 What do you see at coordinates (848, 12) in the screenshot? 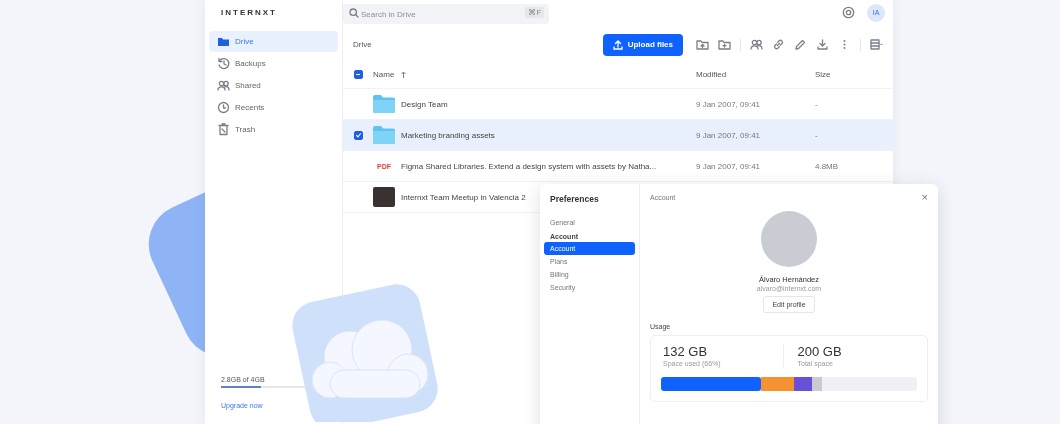
I see `settings-icon` at bounding box center [848, 12].